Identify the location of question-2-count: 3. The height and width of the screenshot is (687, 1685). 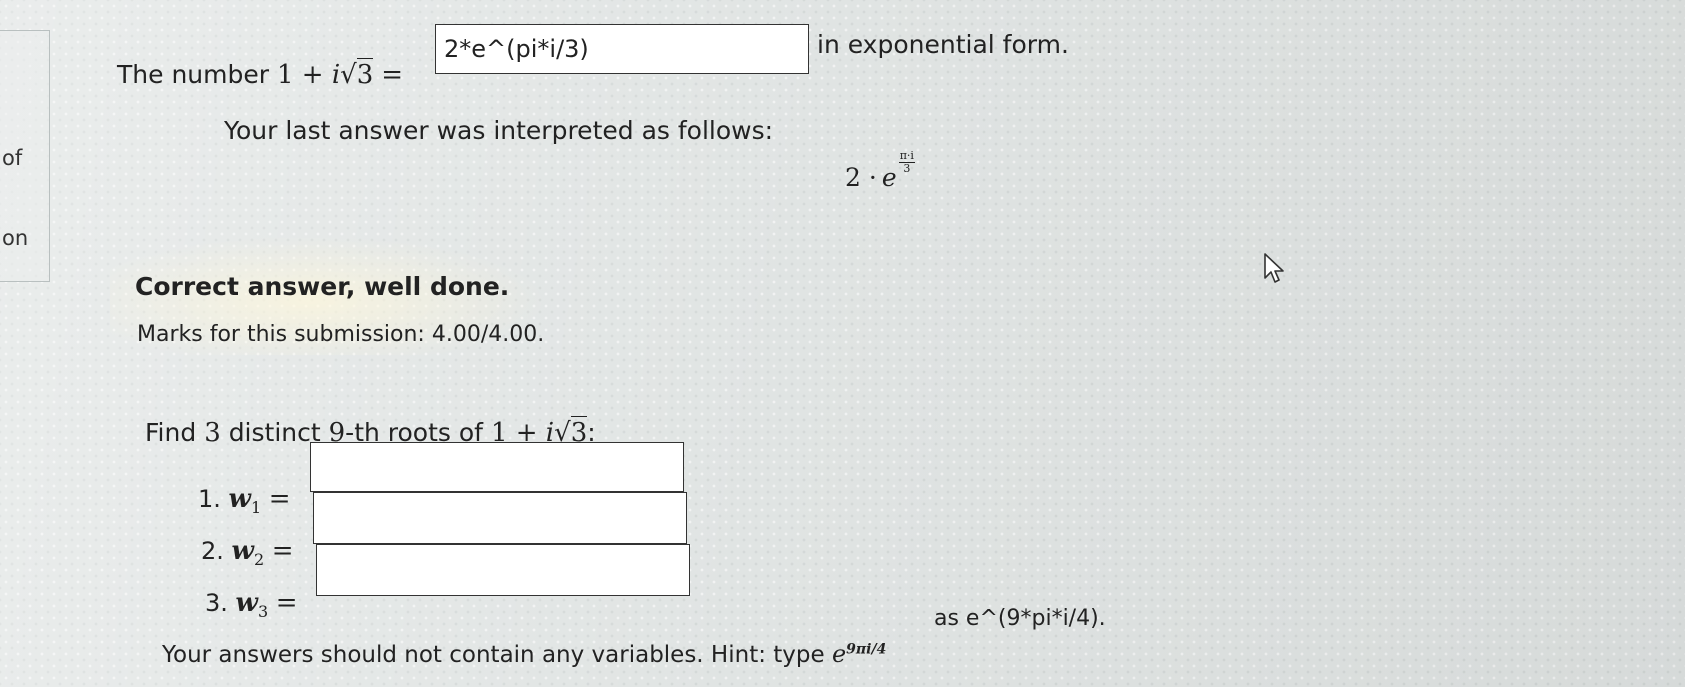
(212, 433).